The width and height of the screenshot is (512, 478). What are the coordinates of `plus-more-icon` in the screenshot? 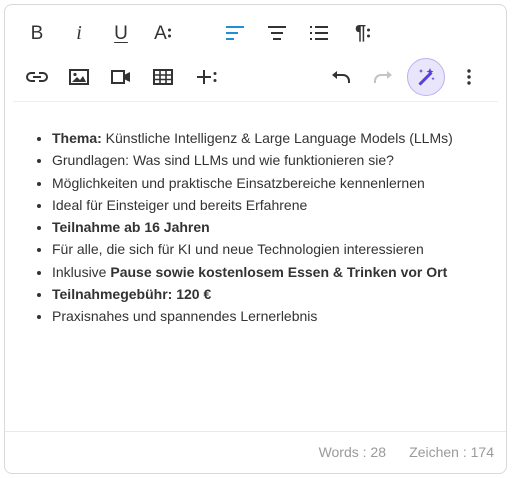 It's located at (207, 77).